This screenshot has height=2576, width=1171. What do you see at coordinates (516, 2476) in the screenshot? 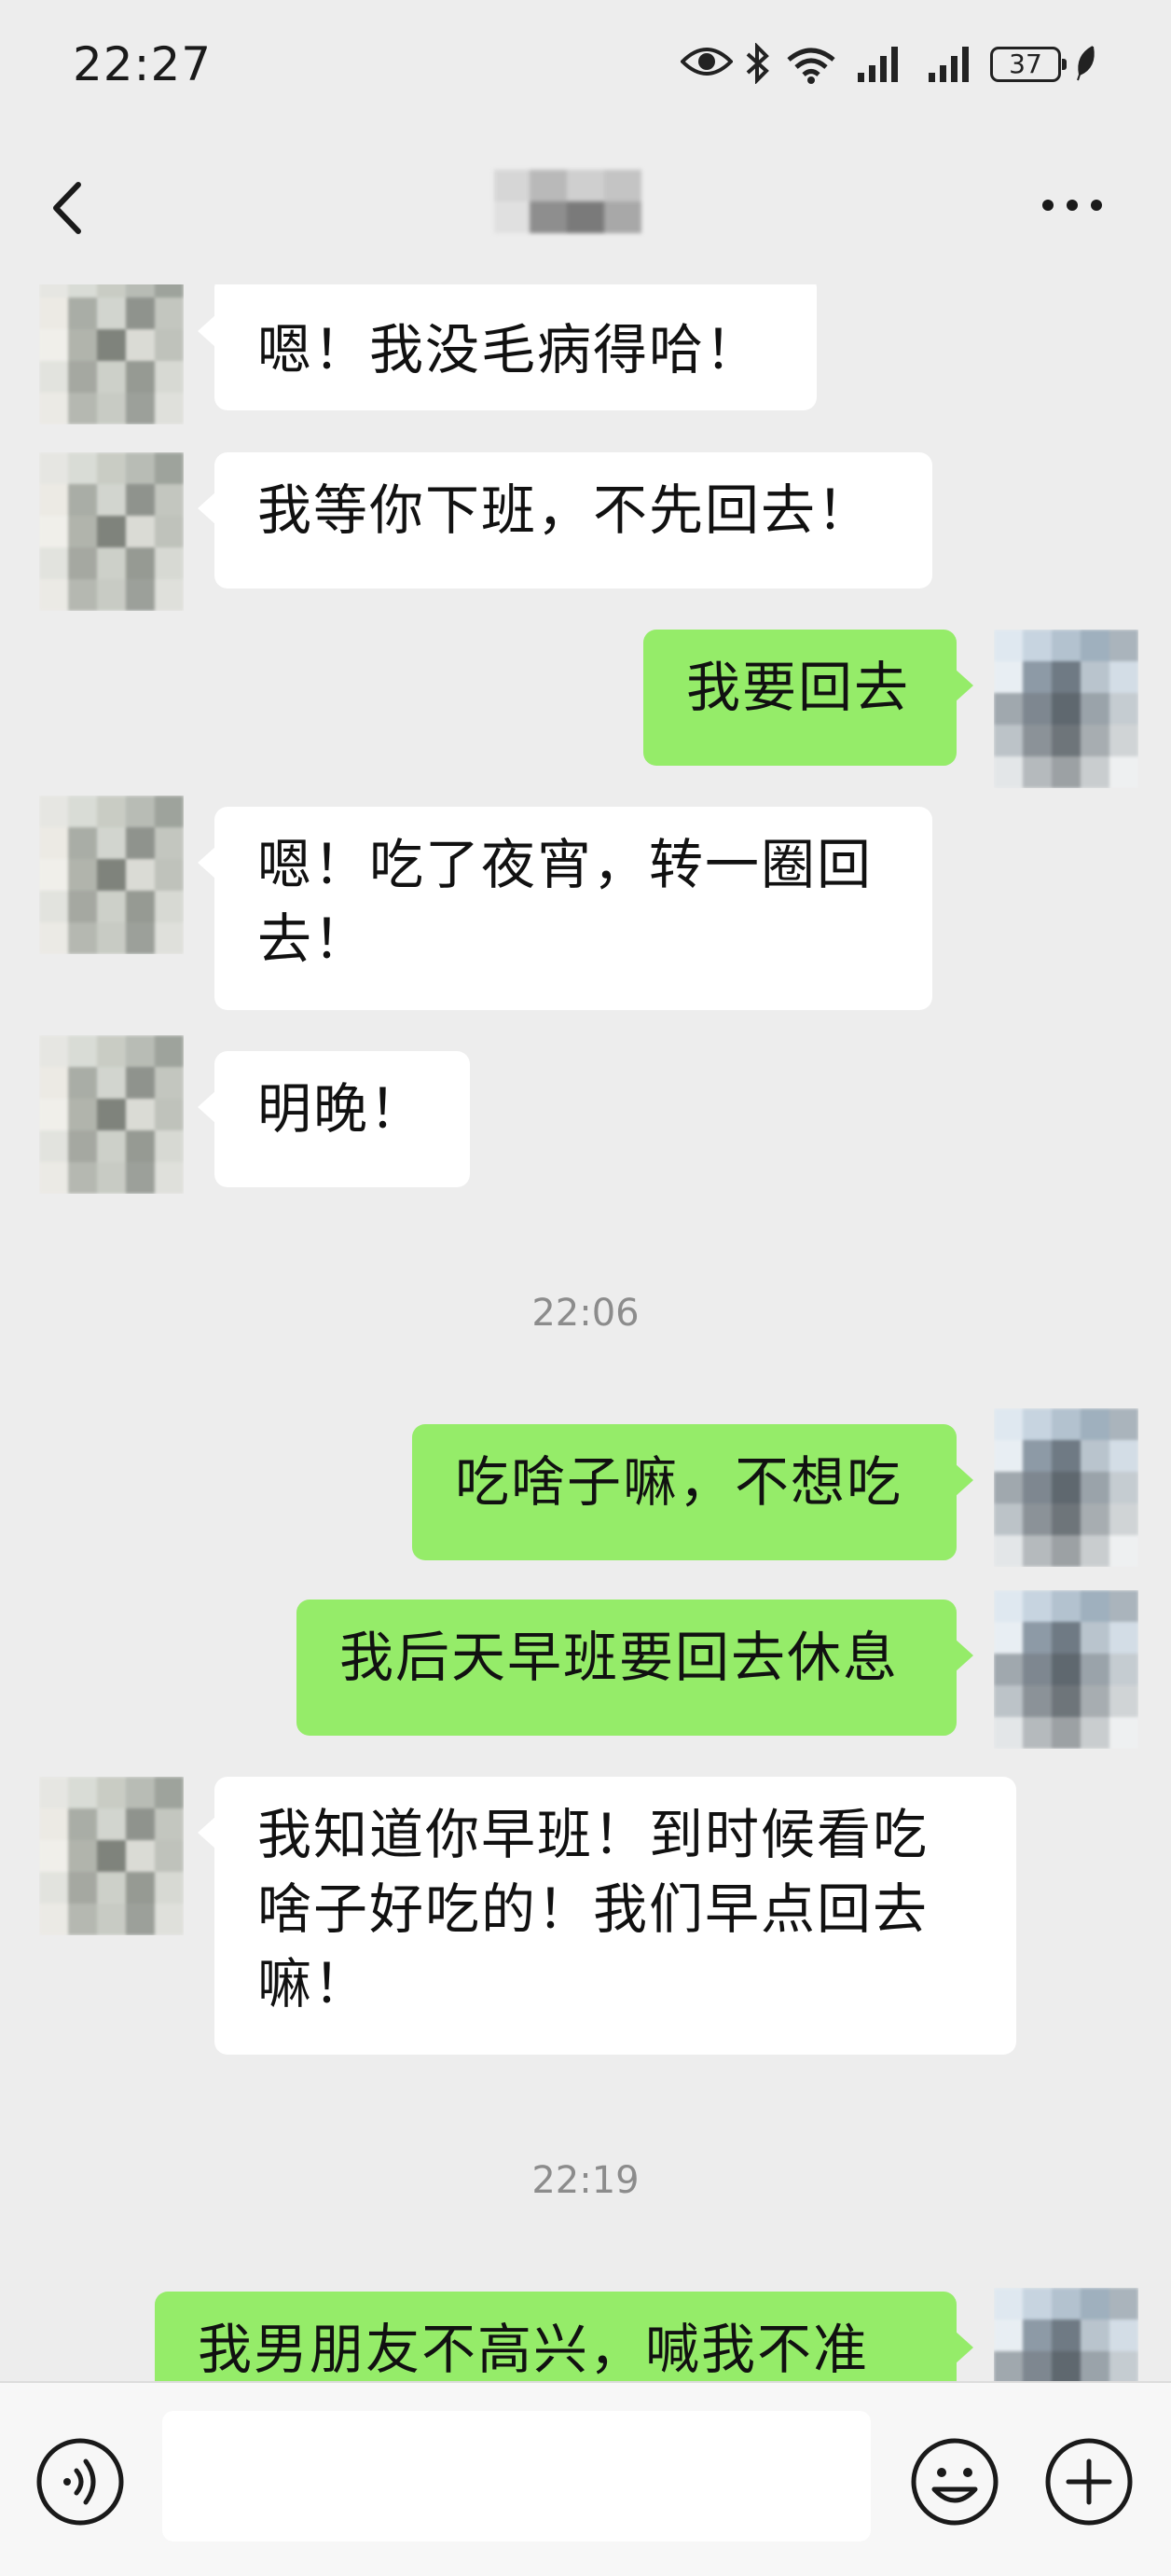
I see `message-input` at bounding box center [516, 2476].